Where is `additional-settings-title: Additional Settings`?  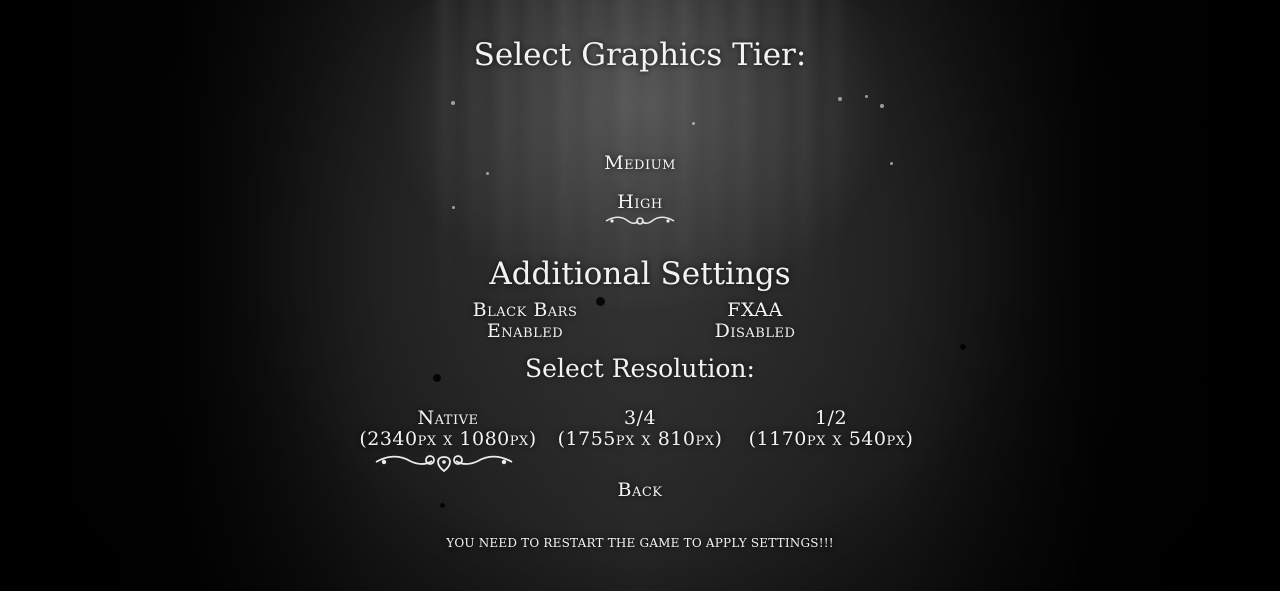
additional-settings-title: Additional Settings is located at coordinates (640, 274).